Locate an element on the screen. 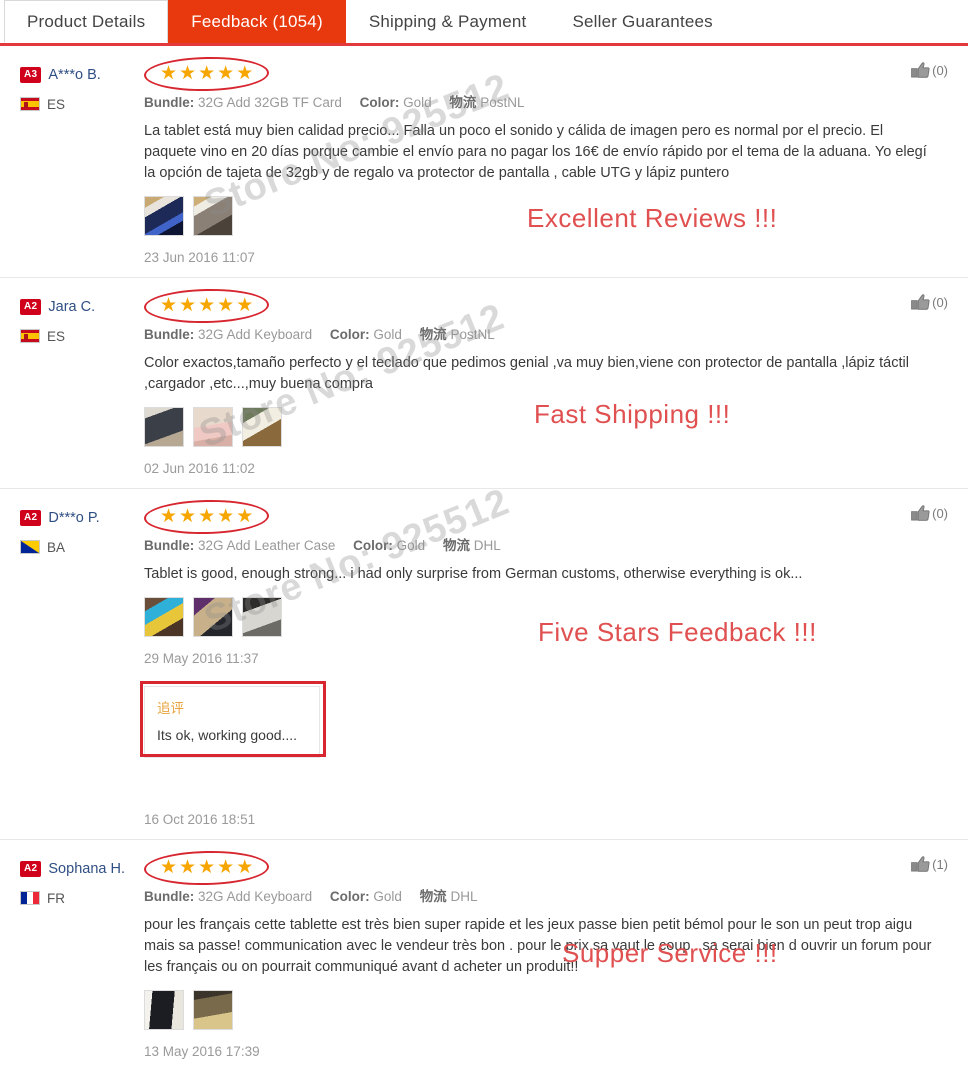 The image size is (968, 1071). review-date: 13 May 2016 17:39 is located at coordinates (202, 1051).